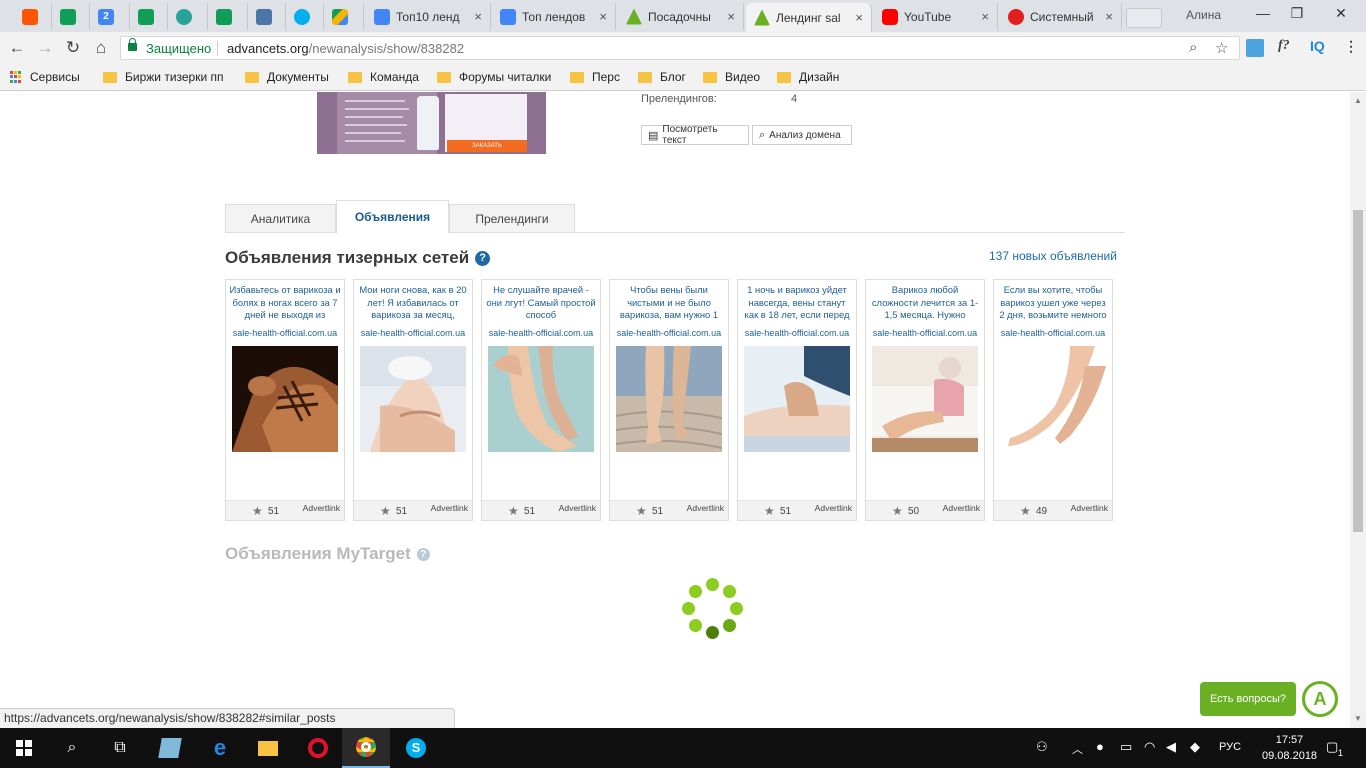 Image resolution: width=1366 pixels, height=768 pixels. I want to click on browser-tab: 2, so click(110, 16).